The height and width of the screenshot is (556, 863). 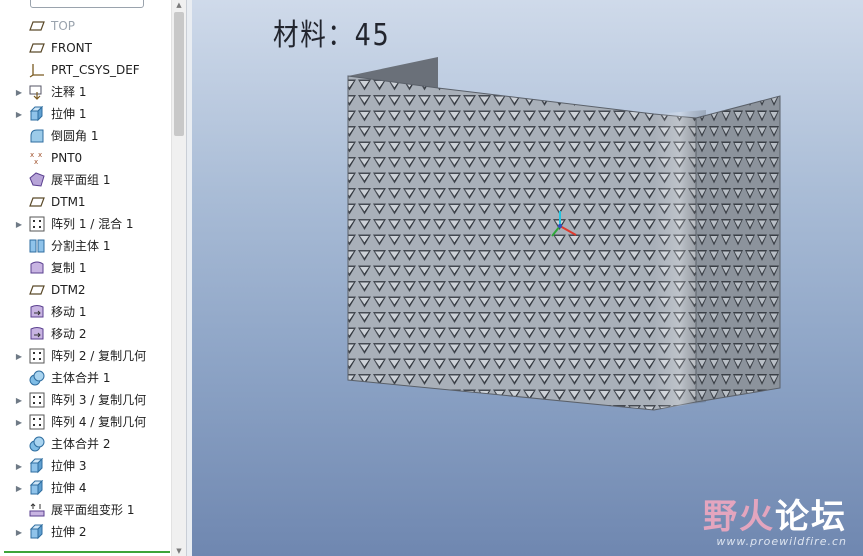 I want to click on tree-item-label: 拉伸 4, so click(x=69, y=488).